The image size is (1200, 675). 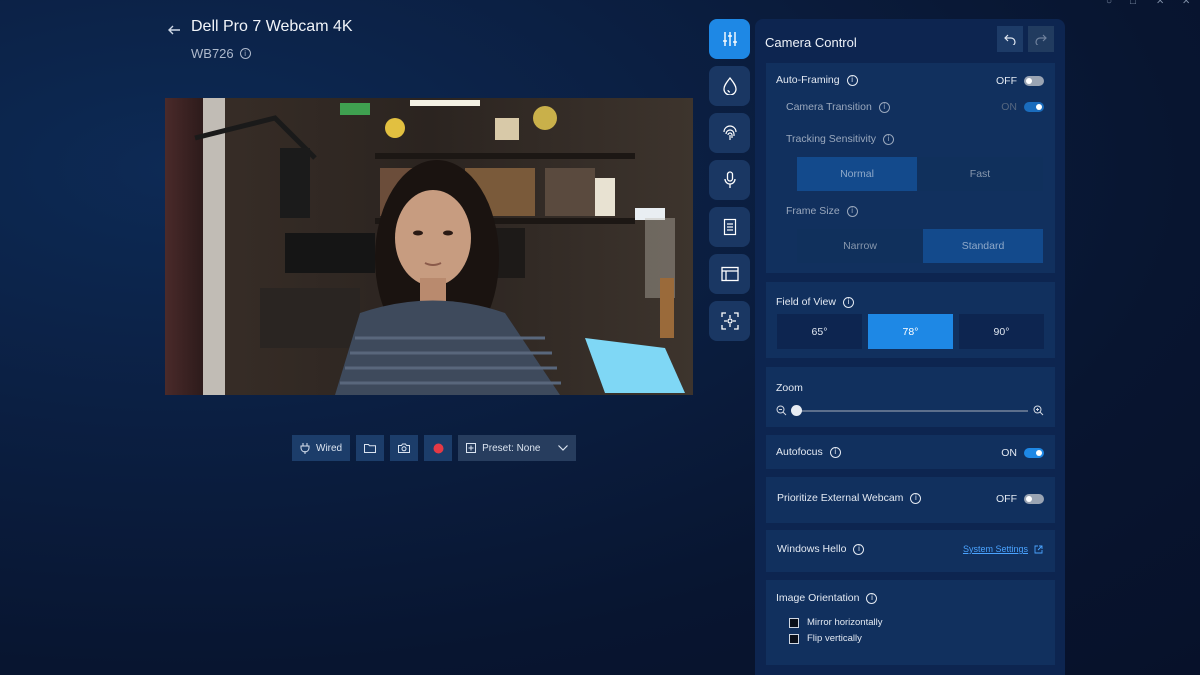 What do you see at coordinates (1034, 499) in the screenshot?
I see `prioritize-external-toggle` at bounding box center [1034, 499].